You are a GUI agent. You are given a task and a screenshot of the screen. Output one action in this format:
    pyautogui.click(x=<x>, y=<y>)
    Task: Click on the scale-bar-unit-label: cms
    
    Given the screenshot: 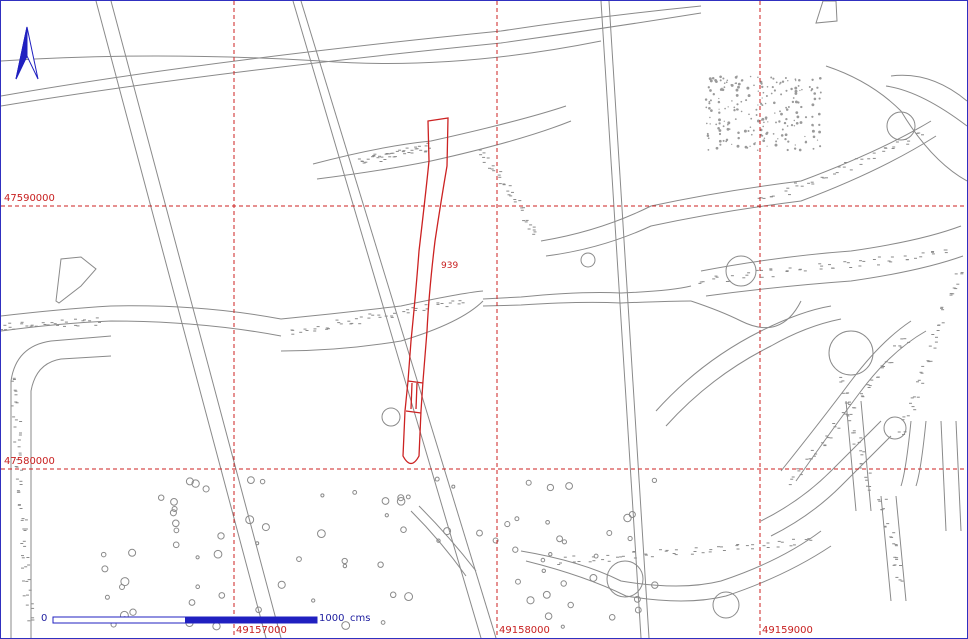 What is the action you would take?
    pyautogui.click(x=360, y=618)
    